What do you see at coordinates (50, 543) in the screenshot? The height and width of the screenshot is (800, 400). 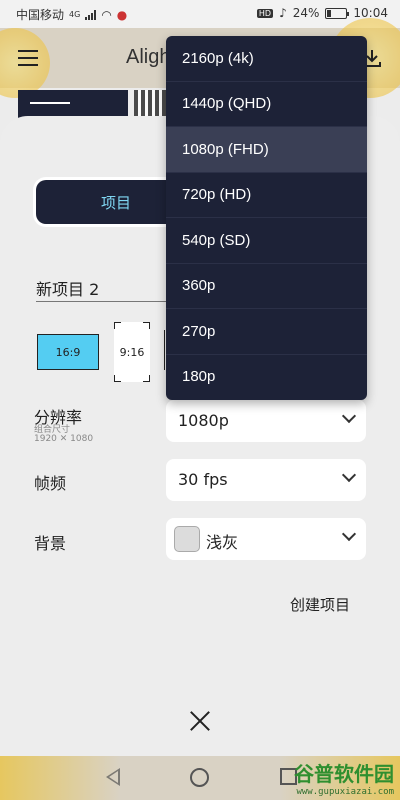 I see `background-label: 背景` at bounding box center [50, 543].